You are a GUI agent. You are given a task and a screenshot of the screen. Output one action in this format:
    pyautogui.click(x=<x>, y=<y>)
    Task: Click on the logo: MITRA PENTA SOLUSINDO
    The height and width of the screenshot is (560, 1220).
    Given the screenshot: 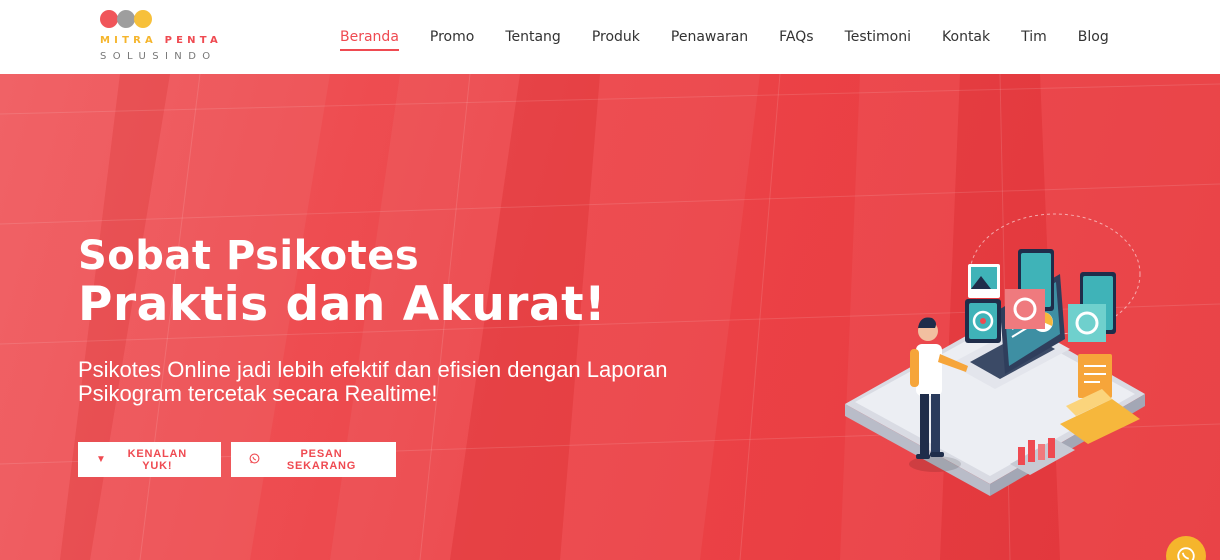 What is the action you would take?
    pyautogui.click(x=170, y=38)
    